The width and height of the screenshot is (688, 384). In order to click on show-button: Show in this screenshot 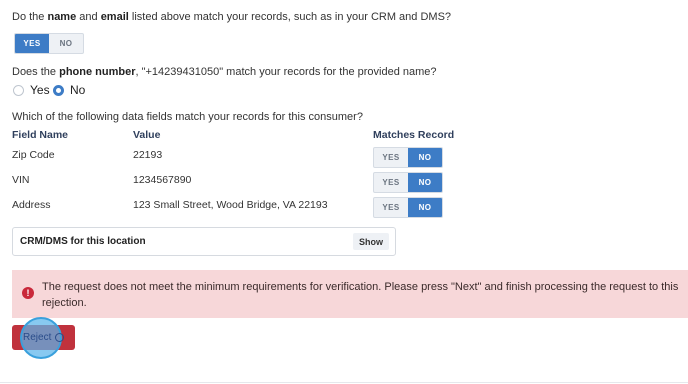, I will do `click(371, 241)`.